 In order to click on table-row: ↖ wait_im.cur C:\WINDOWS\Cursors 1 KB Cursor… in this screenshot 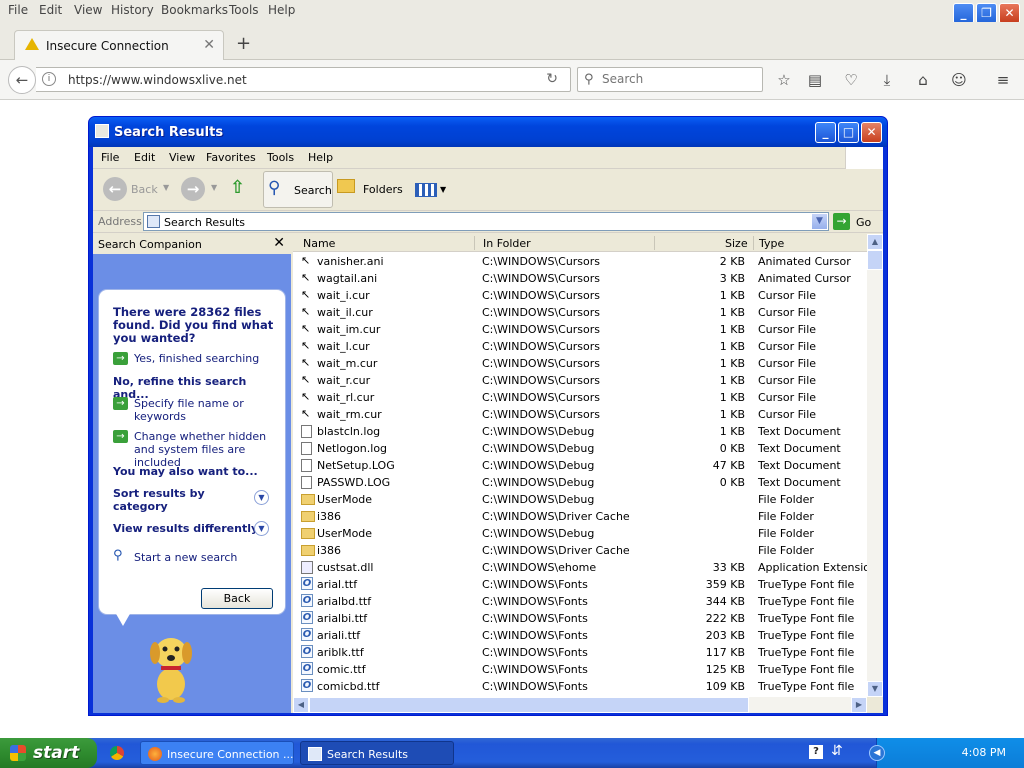, I will do `click(580, 329)`.